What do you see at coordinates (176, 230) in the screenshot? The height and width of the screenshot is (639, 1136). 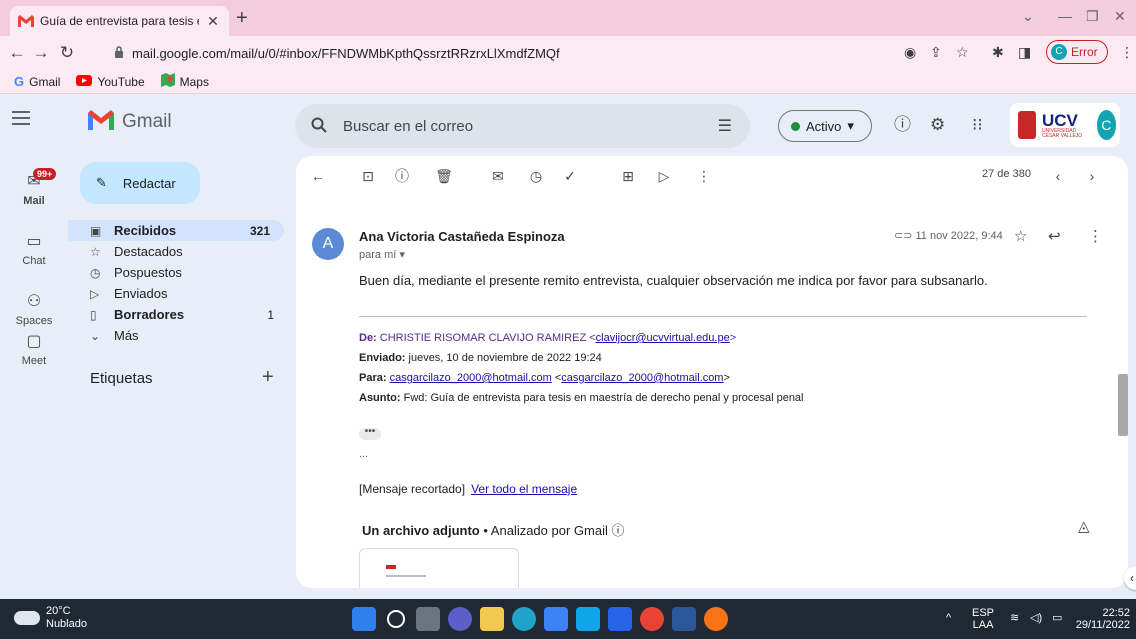 I see `nav-inbox: ▣ Recibidos 321` at bounding box center [176, 230].